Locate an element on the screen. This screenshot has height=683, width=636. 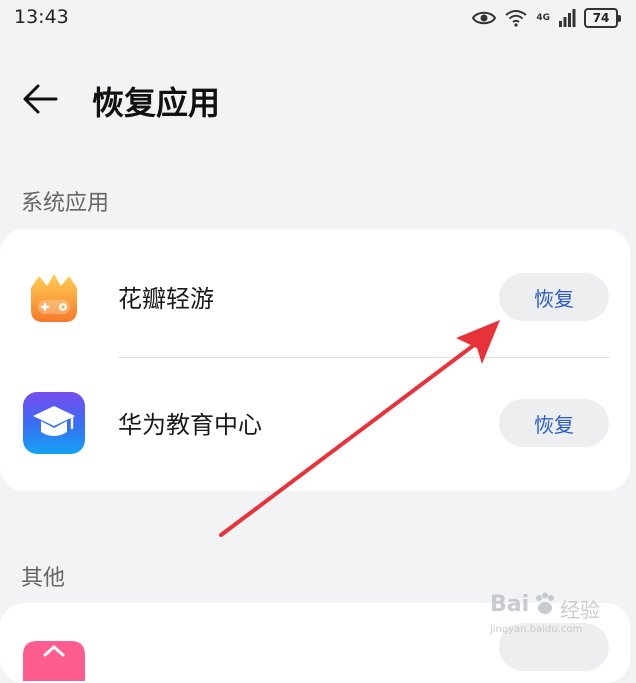
watermark-url: jingyan.baidu.com is located at coordinates (536, 629).